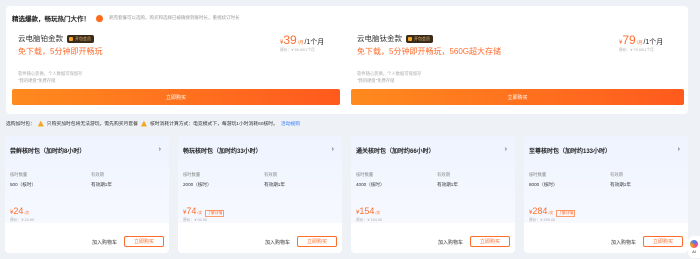  Describe the element at coordinates (99, 18) in the screenshot. I see `fire-icon` at that location.